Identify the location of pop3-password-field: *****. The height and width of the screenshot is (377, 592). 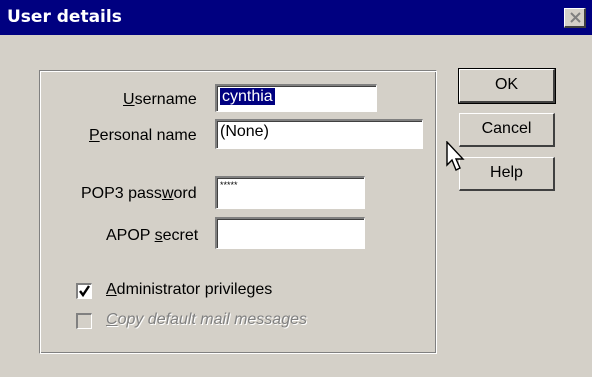
(290, 192).